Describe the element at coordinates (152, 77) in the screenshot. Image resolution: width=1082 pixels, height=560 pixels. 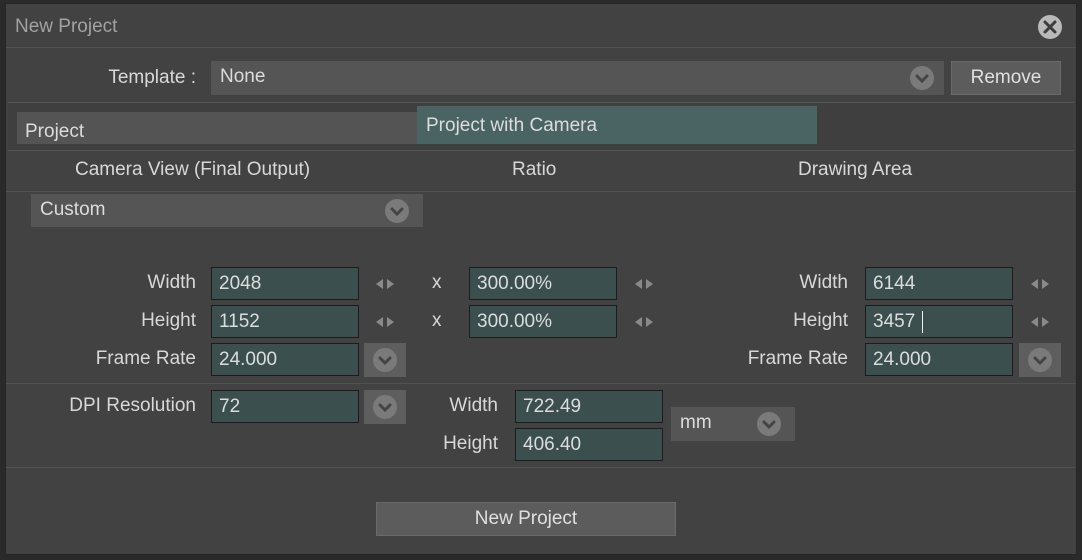
I see `template-label: Template :` at that location.